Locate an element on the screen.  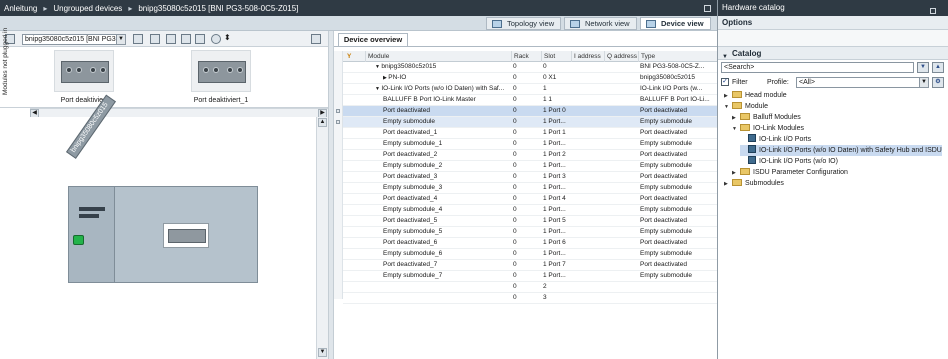
catalog-tree-item: ▶ Head module is located at coordinates (755, 95).